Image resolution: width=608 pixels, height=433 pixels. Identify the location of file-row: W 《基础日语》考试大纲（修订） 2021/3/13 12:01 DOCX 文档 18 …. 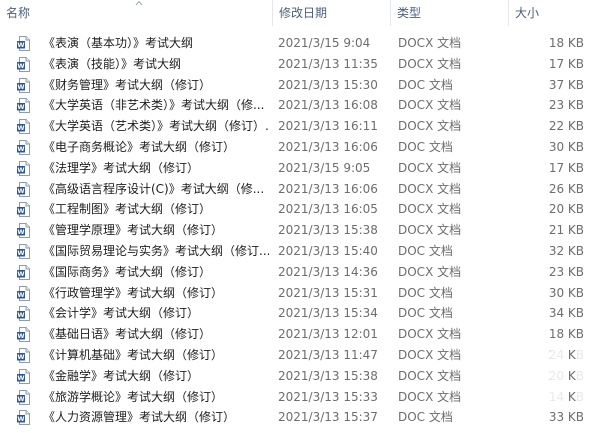
(304, 334).